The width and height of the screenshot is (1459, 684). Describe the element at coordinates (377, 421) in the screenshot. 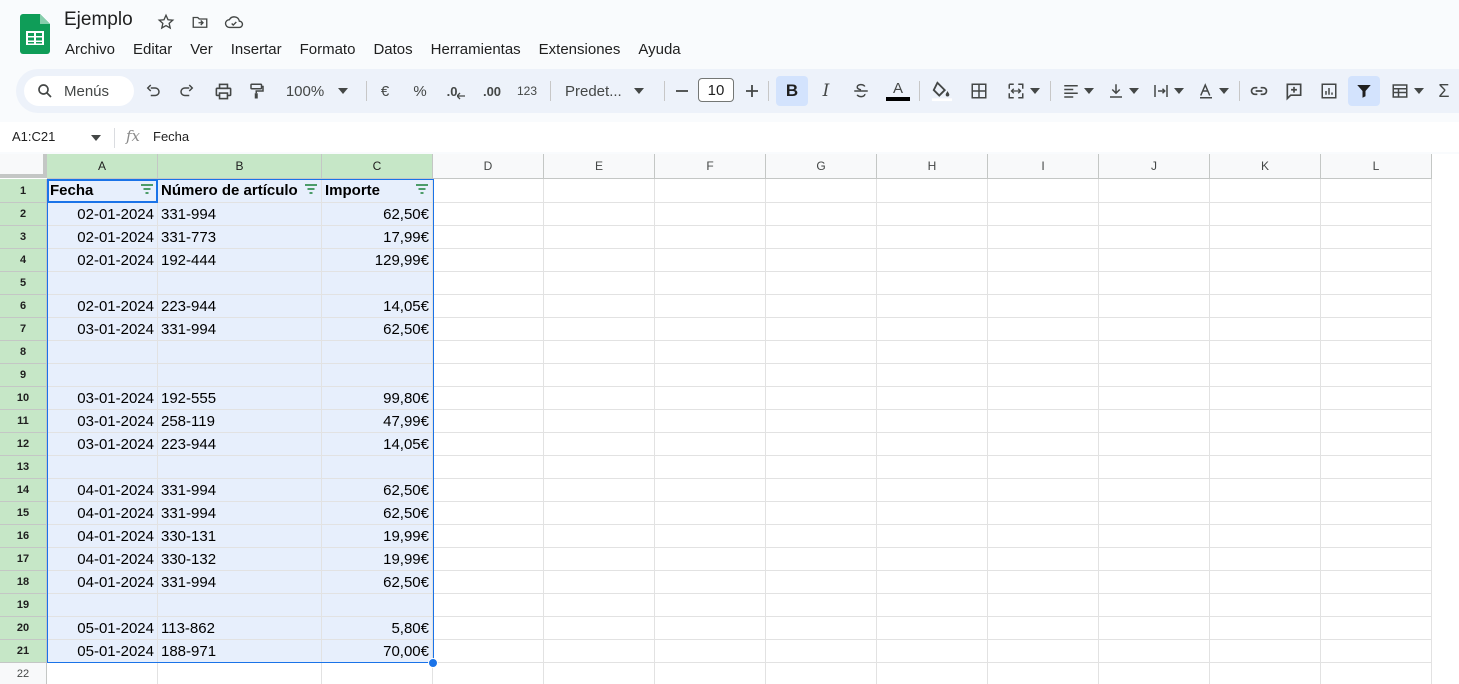

I see `cell: 47,99€` at that location.